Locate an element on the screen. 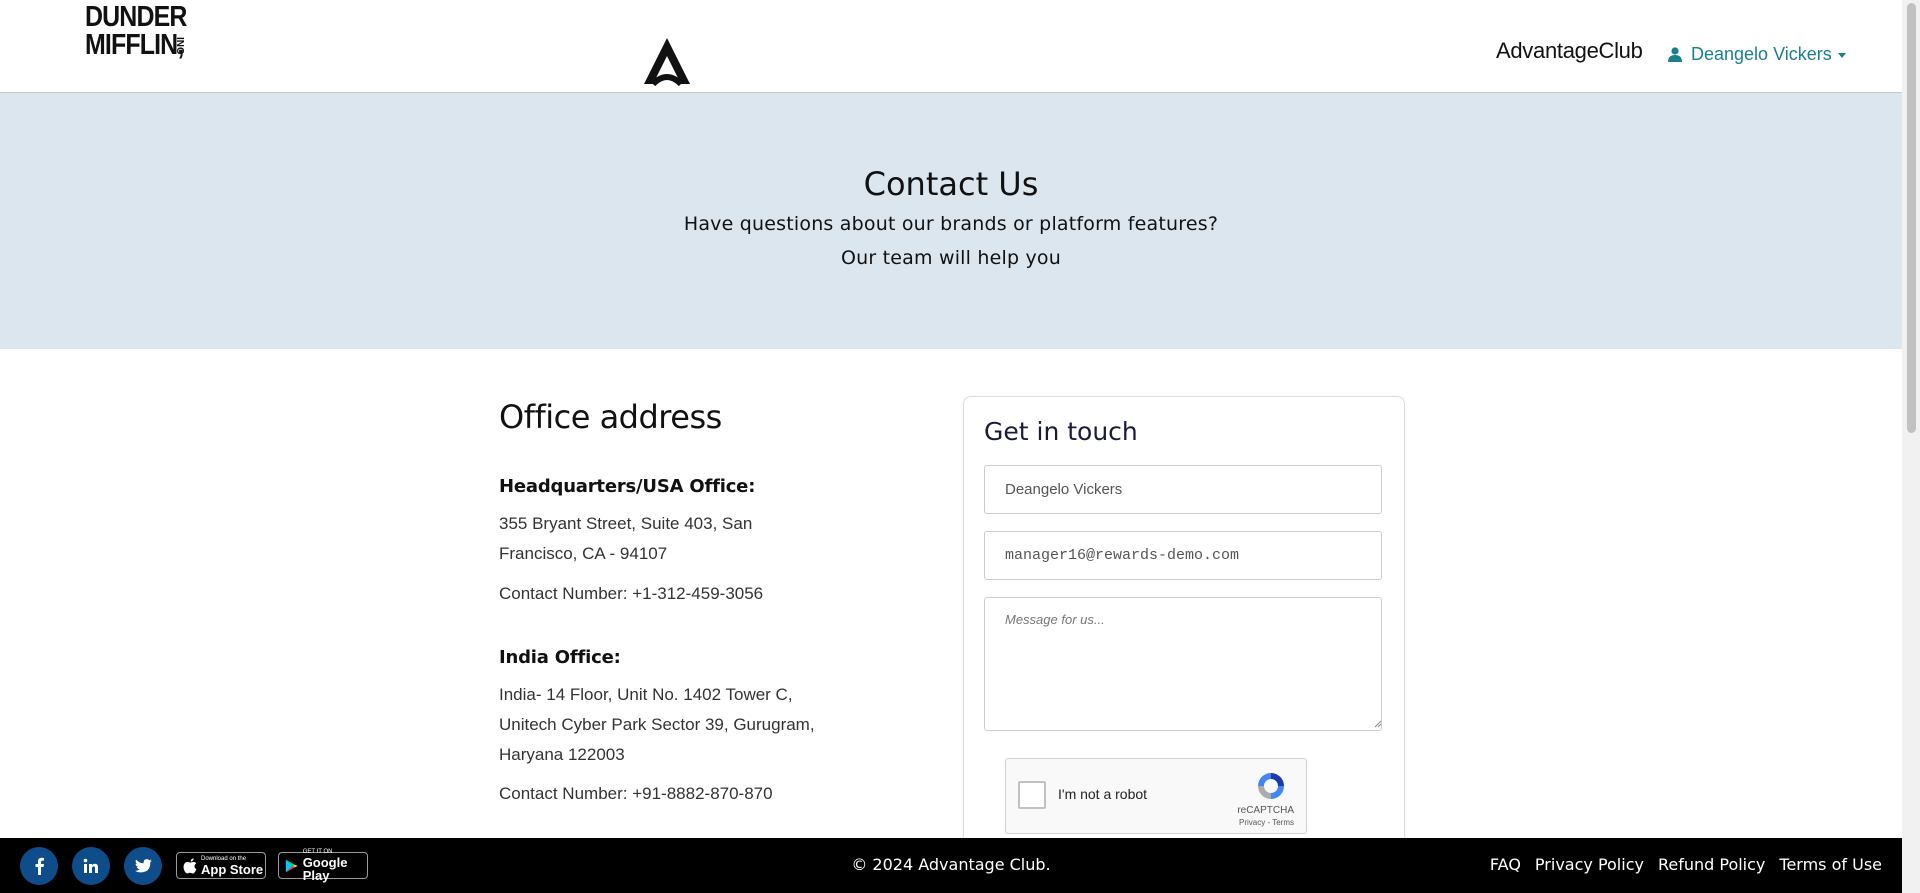  hq-contact-number: Contact Number: +1-312-459-3056 is located at coordinates (631, 593).